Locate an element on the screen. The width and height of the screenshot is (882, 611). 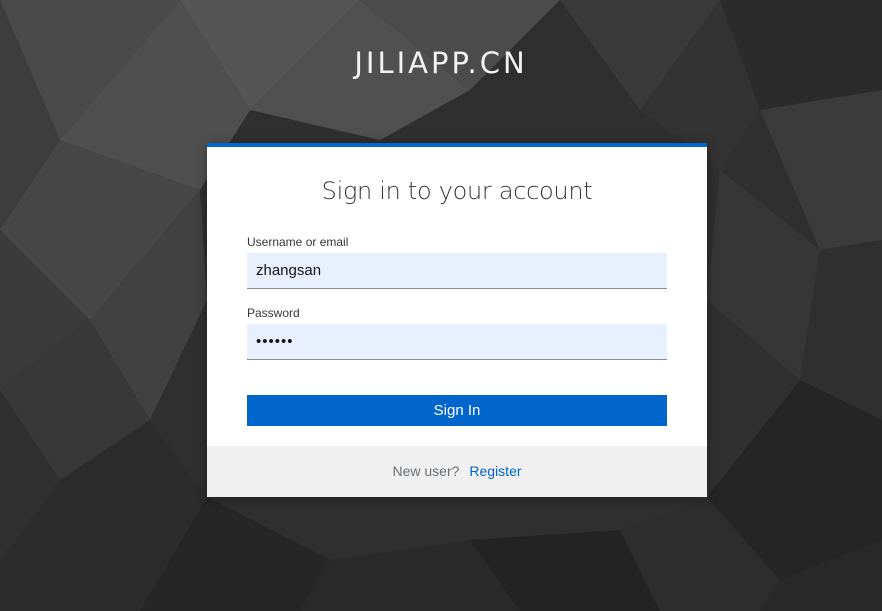
register-link: Register is located at coordinates (495, 471).